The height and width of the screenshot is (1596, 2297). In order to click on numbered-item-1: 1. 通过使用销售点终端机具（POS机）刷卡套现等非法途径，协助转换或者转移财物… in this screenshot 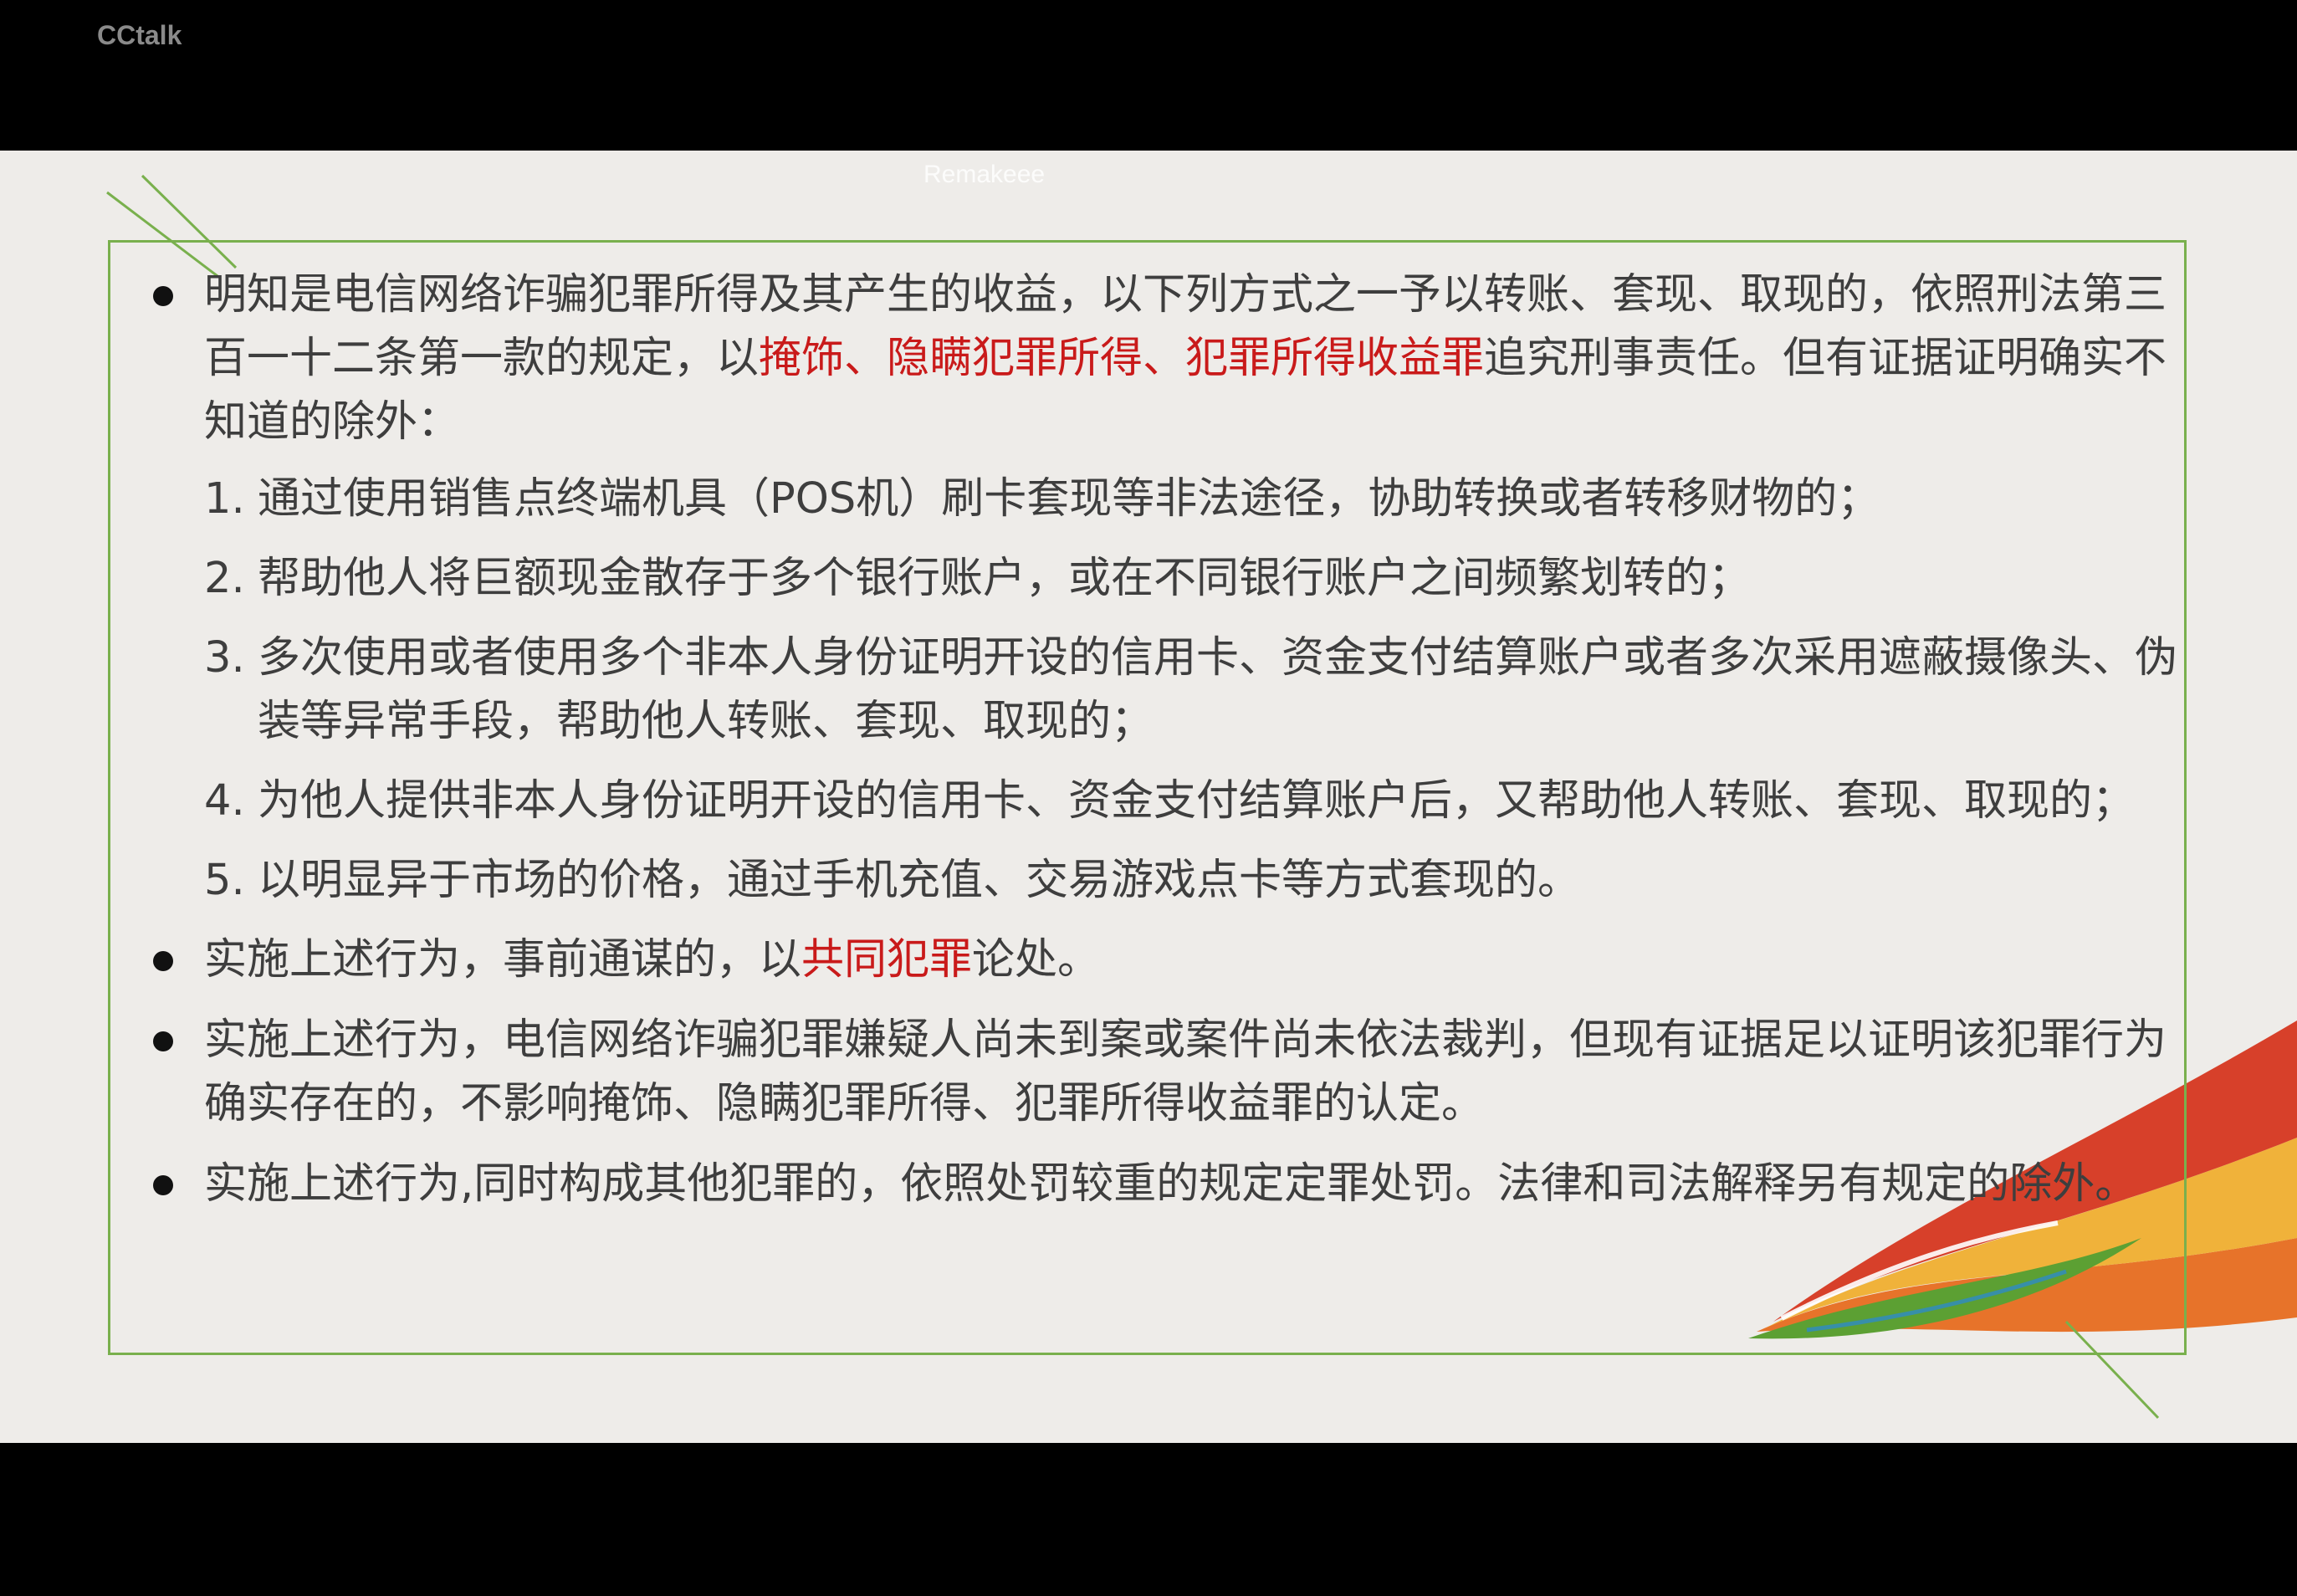, I will do `click(1169, 500)`.